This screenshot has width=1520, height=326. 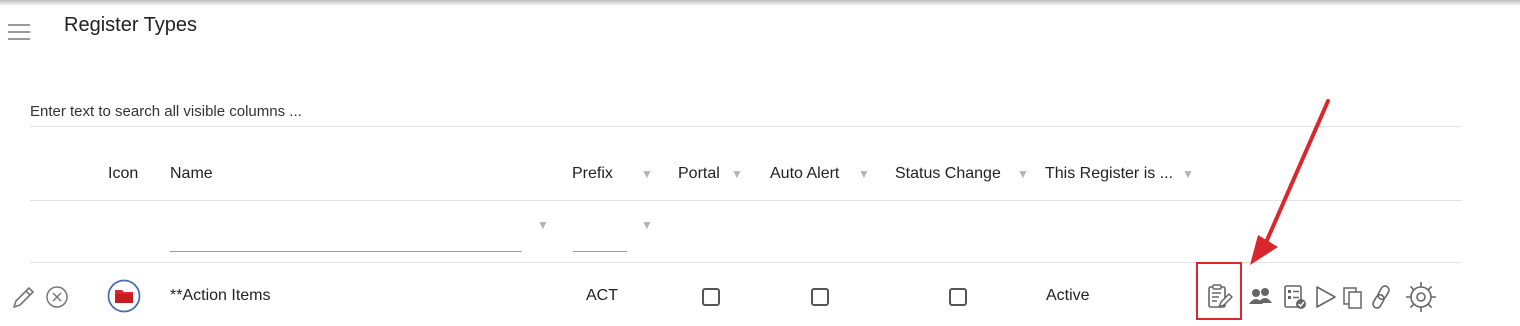 I want to click on copy-icon, so click(x=1353, y=297).